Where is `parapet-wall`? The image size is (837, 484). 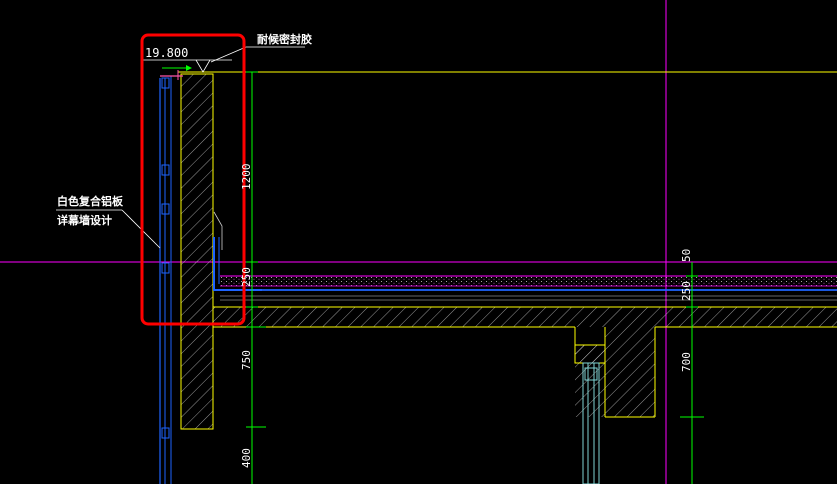 parapet-wall is located at coordinates (197, 251).